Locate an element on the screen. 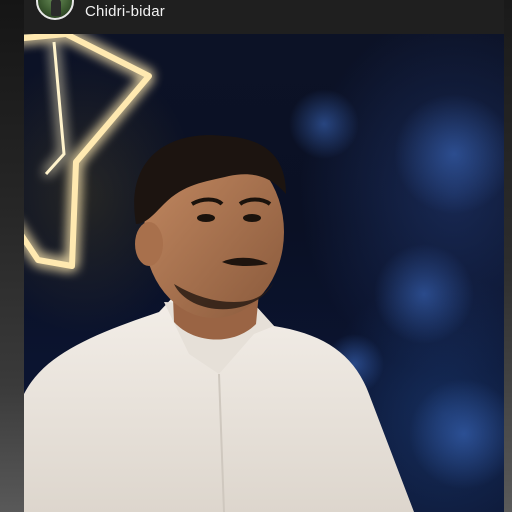 This screenshot has height=512, width=512. neon-star-icon is located at coordinates (88, 151).